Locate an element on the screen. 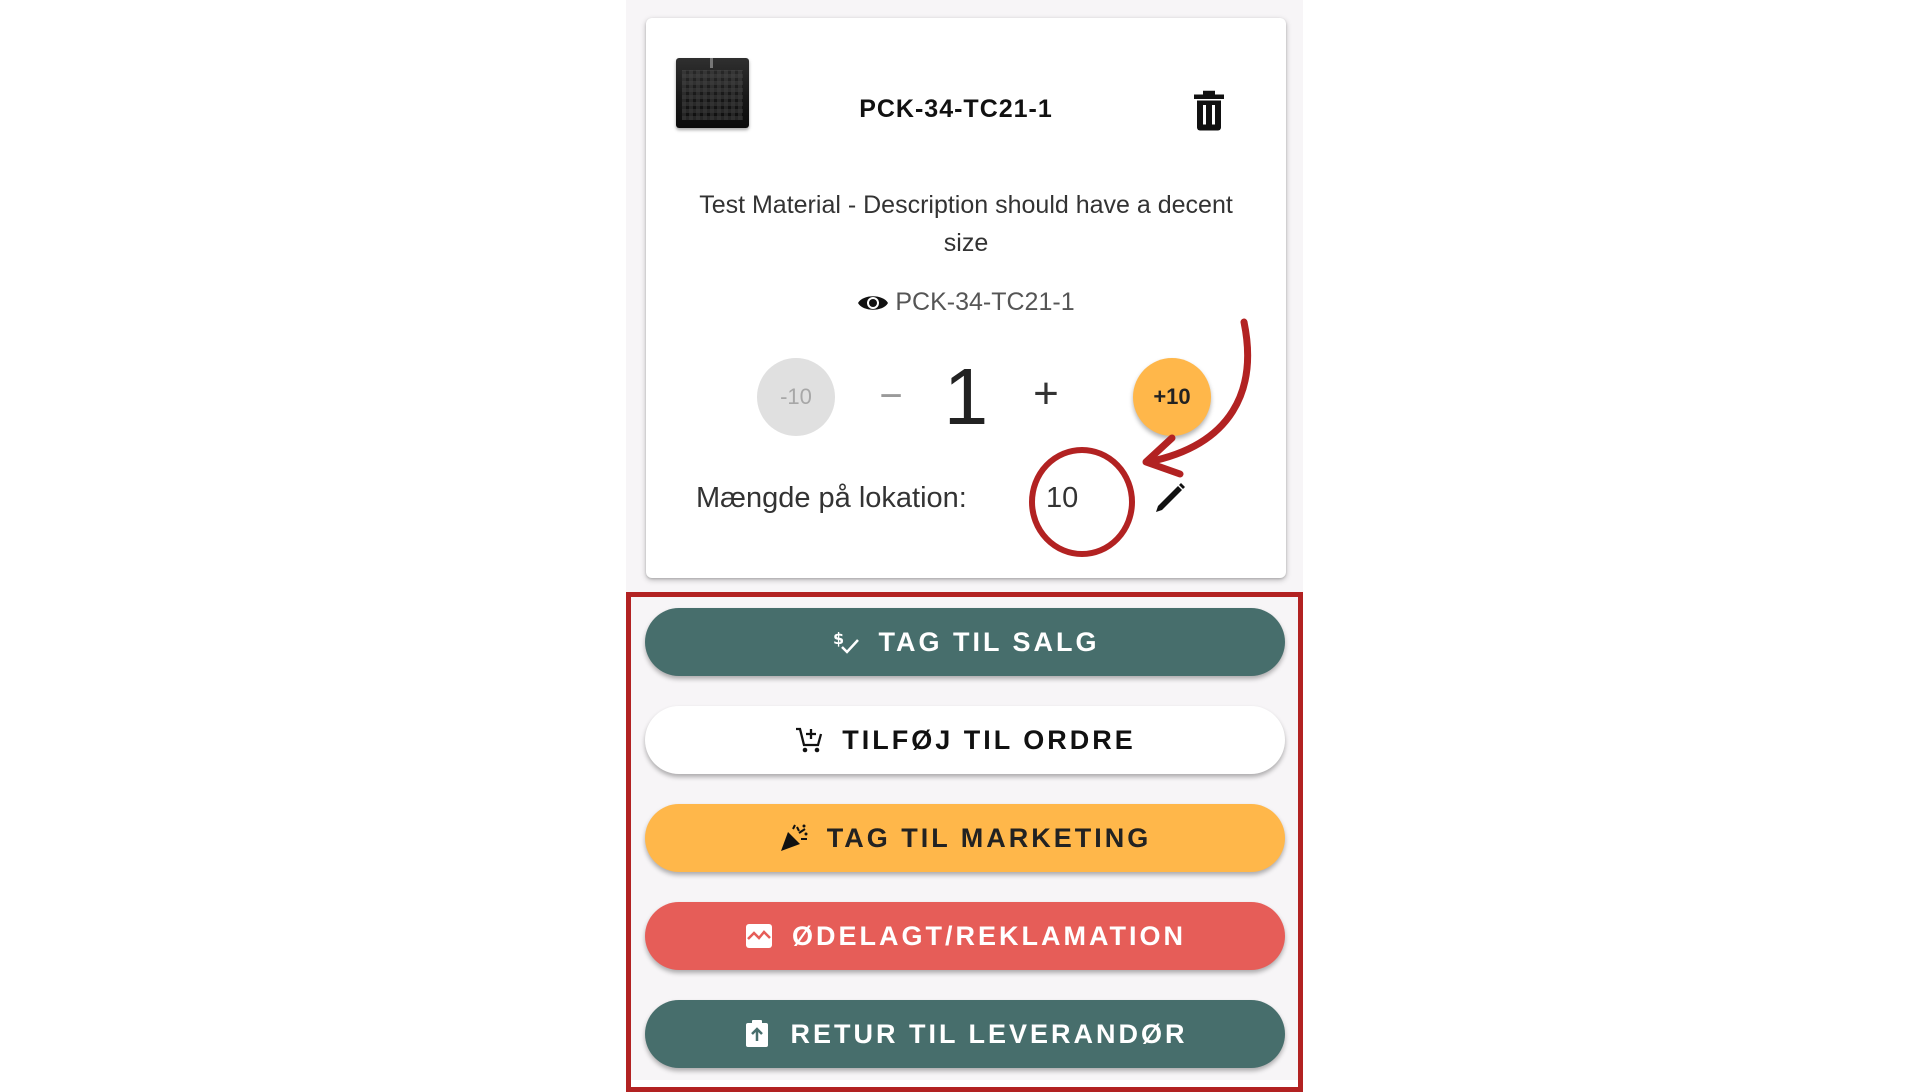  quantity-value: 1 is located at coordinates (966, 396).